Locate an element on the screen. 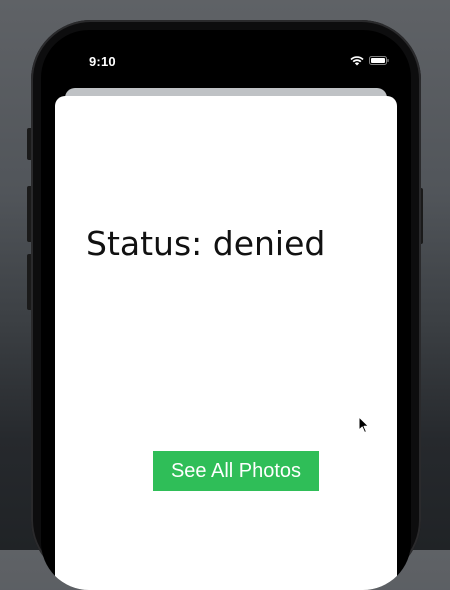 Image resolution: width=450 pixels, height=590 pixels. mouse-cursor-icon is located at coordinates (363, 424).